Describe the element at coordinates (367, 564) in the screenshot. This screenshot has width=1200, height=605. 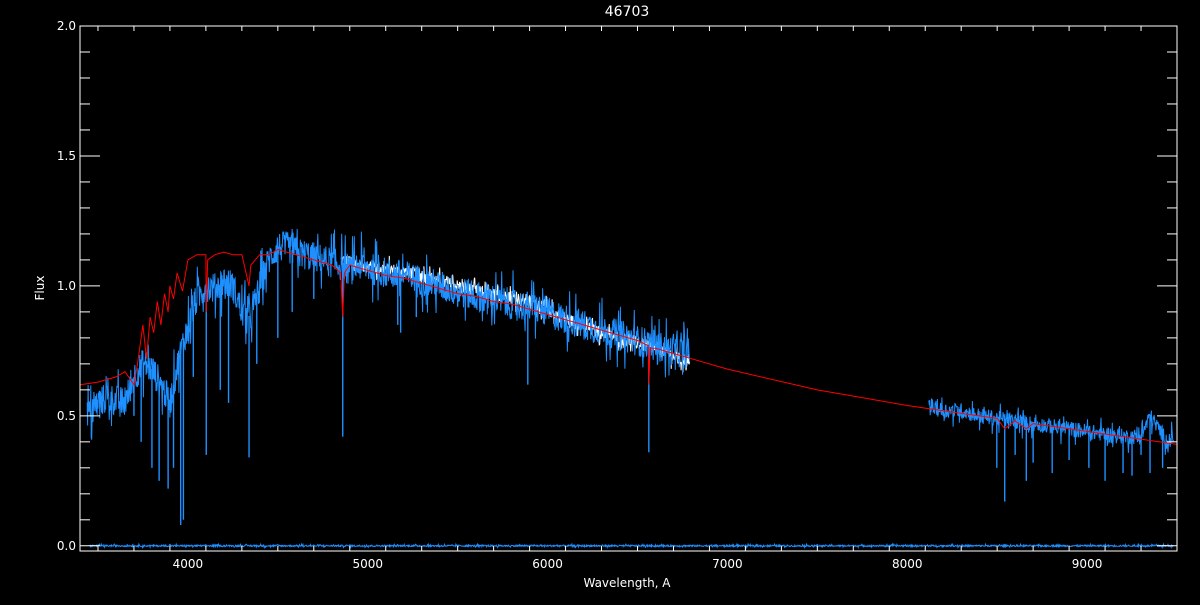
I see `x-tick-label-1: 5000` at that location.